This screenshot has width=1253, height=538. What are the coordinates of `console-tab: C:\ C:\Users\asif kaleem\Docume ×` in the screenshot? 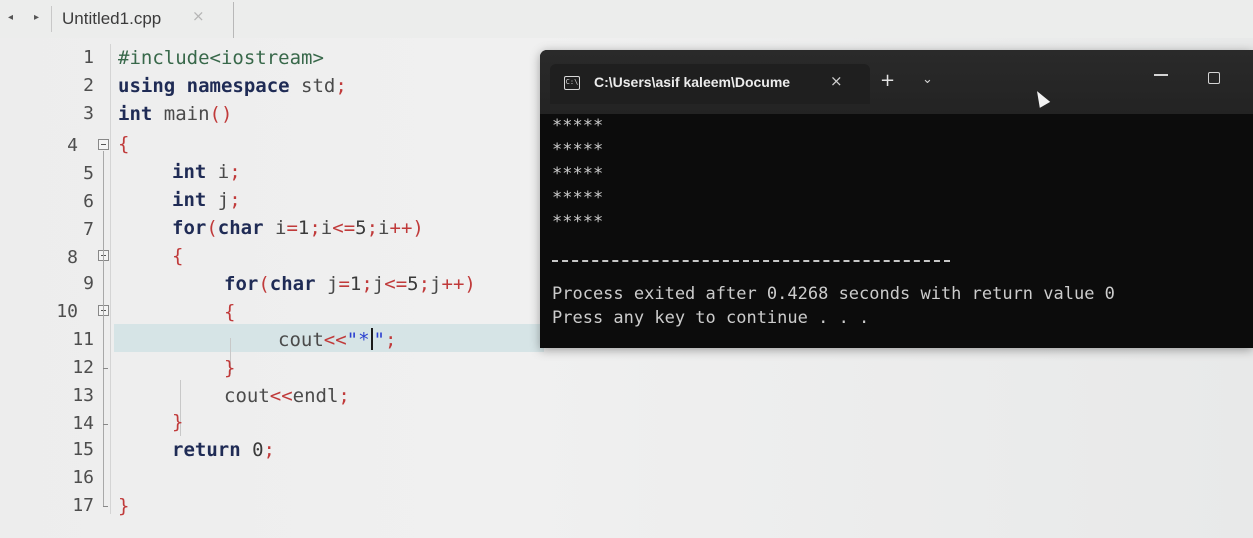 It's located at (710, 84).